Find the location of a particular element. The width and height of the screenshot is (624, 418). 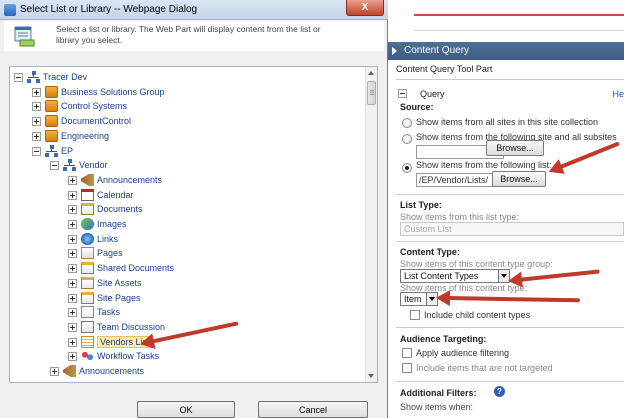

list-icon is located at coordinates (87, 341).